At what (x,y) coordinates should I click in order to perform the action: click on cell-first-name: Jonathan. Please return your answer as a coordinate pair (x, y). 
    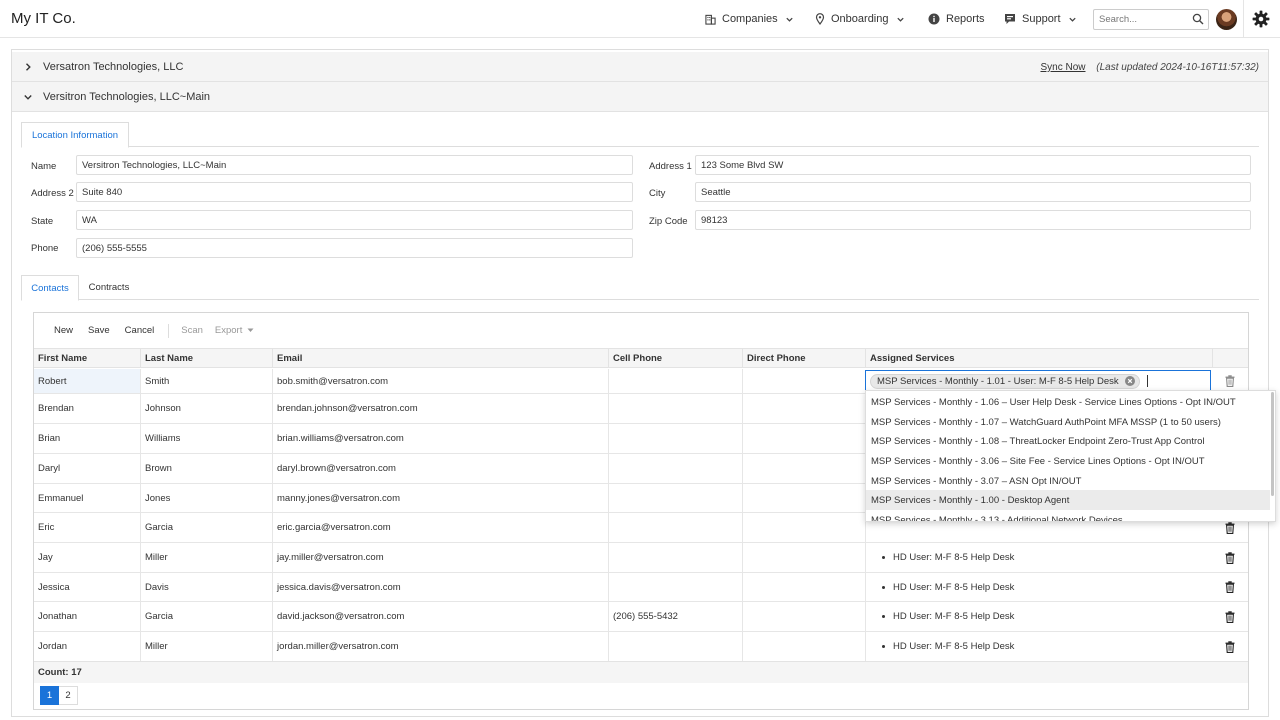
    Looking at the image, I should click on (87, 616).